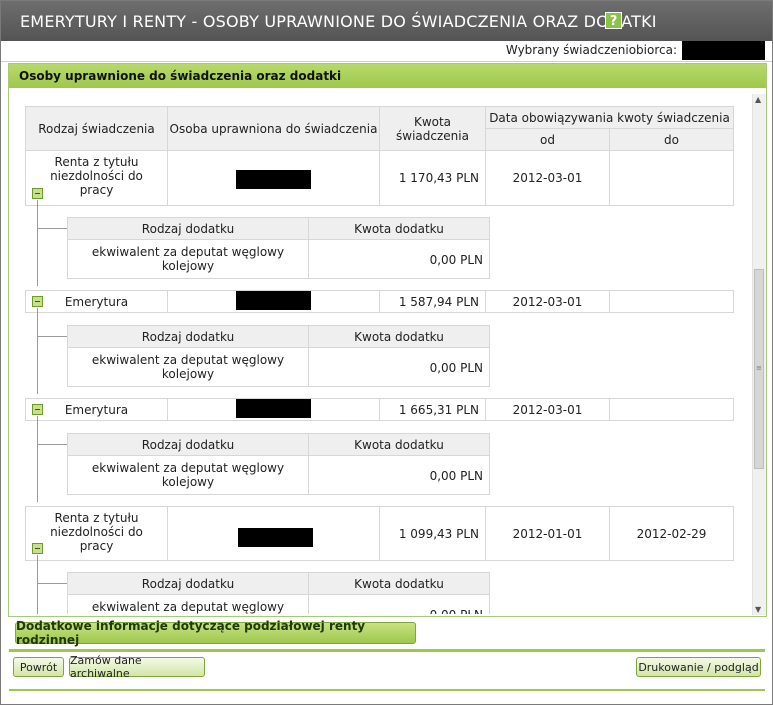 This screenshot has height=705, width=773. What do you see at coordinates (96, 128) in the screenshot?
I see `header-benefit-type: Rodzaj świadczenia` at bounding box center [96, 128].